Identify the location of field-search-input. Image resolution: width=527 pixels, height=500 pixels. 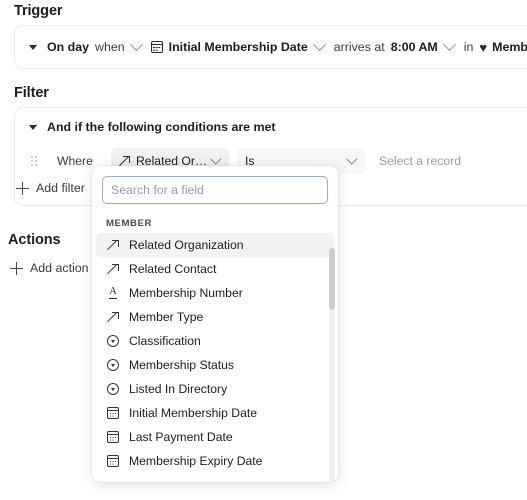
(215, 190).